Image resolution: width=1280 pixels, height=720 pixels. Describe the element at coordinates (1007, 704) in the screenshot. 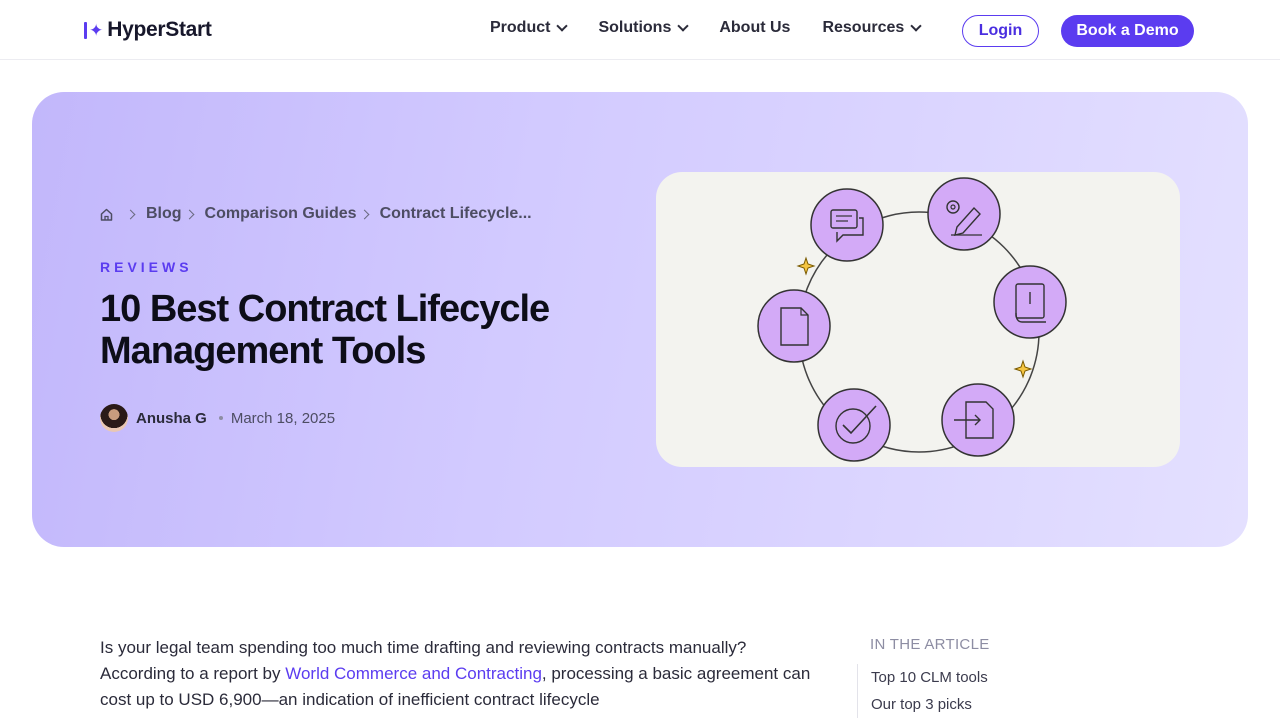

I see `toc-item: Our top 3 picks` at that location.